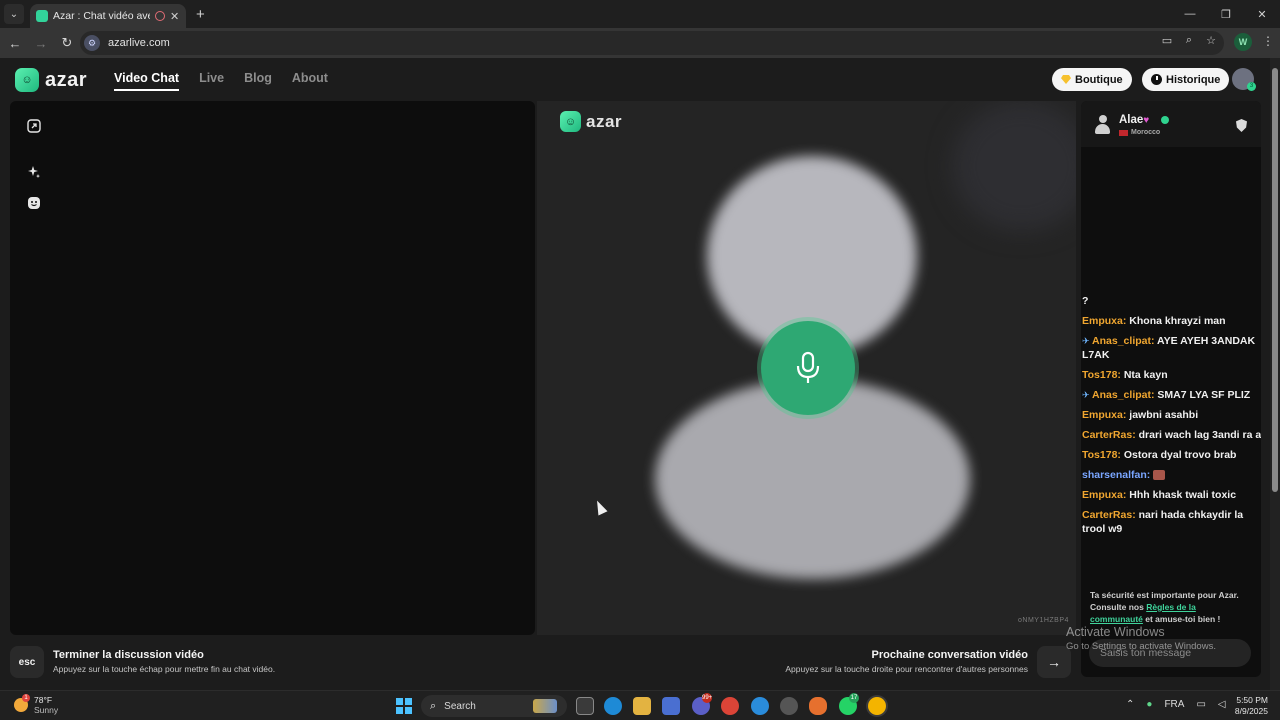  What do you see at coordinates (818, 706) in the screenshot?
I see `microphone-app-icon` at bounding box center [818, 706].